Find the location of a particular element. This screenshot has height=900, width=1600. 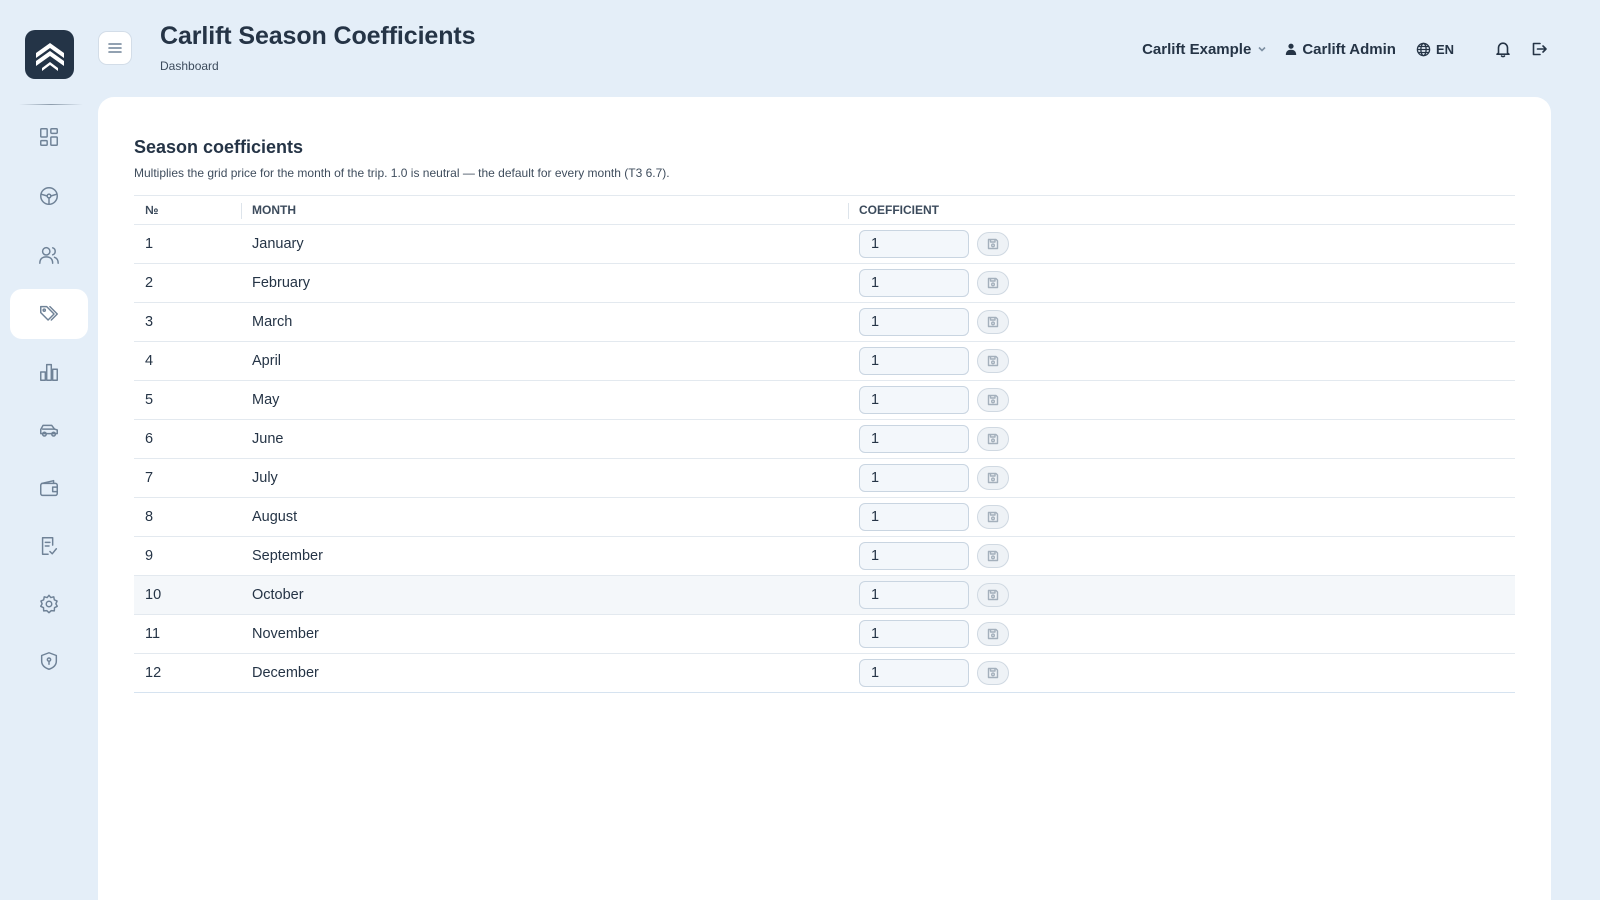

row-number: 8 is located at coordinates (149, 517).